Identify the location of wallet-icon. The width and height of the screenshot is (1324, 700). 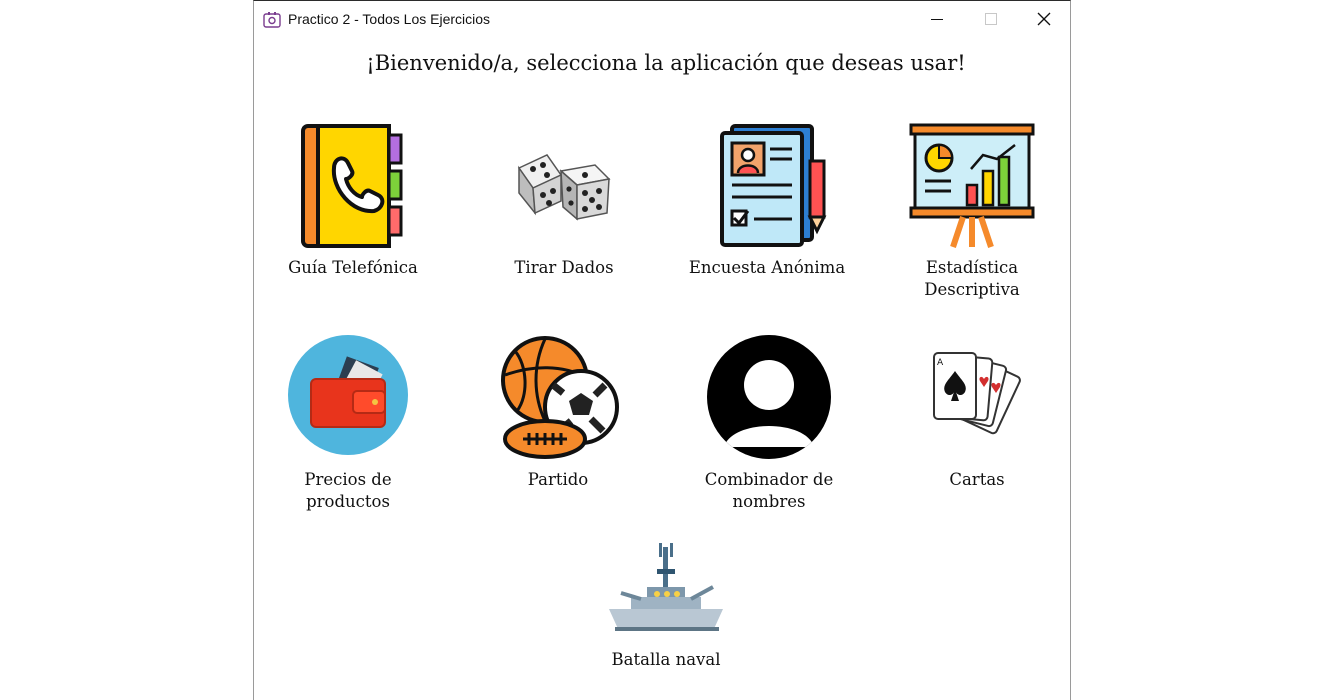
(348, 395).